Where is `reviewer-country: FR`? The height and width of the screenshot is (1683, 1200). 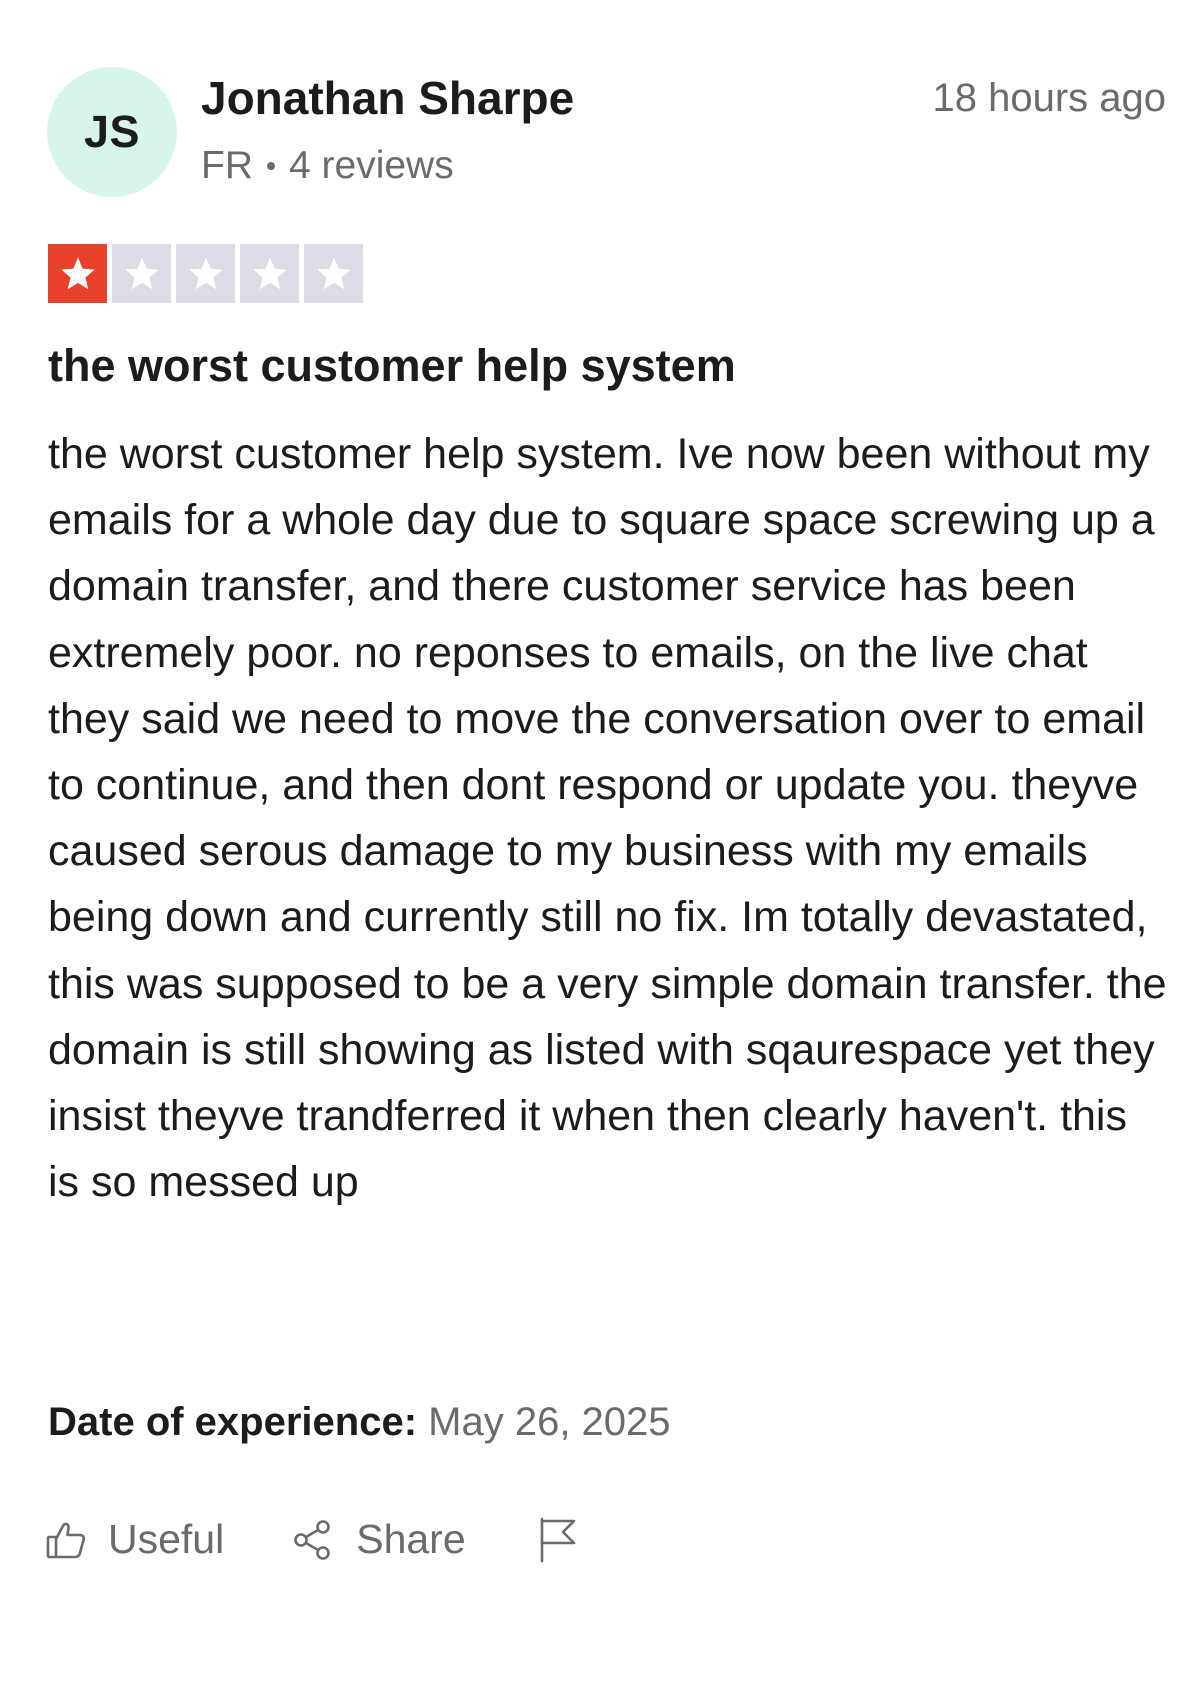 reviewer-country: FR is located at coordinates (227, 165).